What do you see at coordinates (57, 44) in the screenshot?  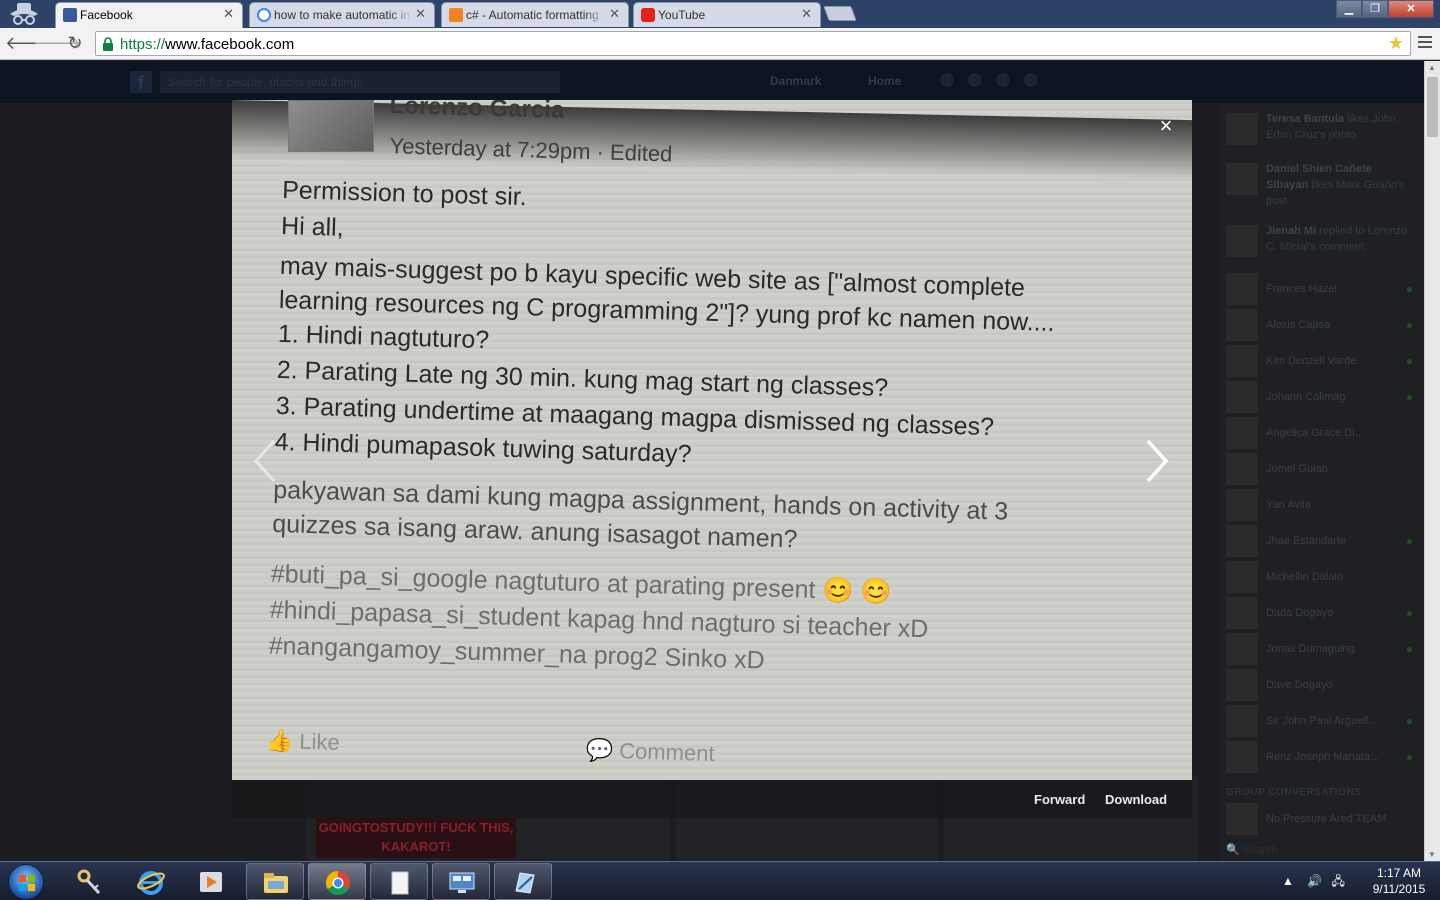 I see `forward-button: 🡒` at bounding box center [57, 44].